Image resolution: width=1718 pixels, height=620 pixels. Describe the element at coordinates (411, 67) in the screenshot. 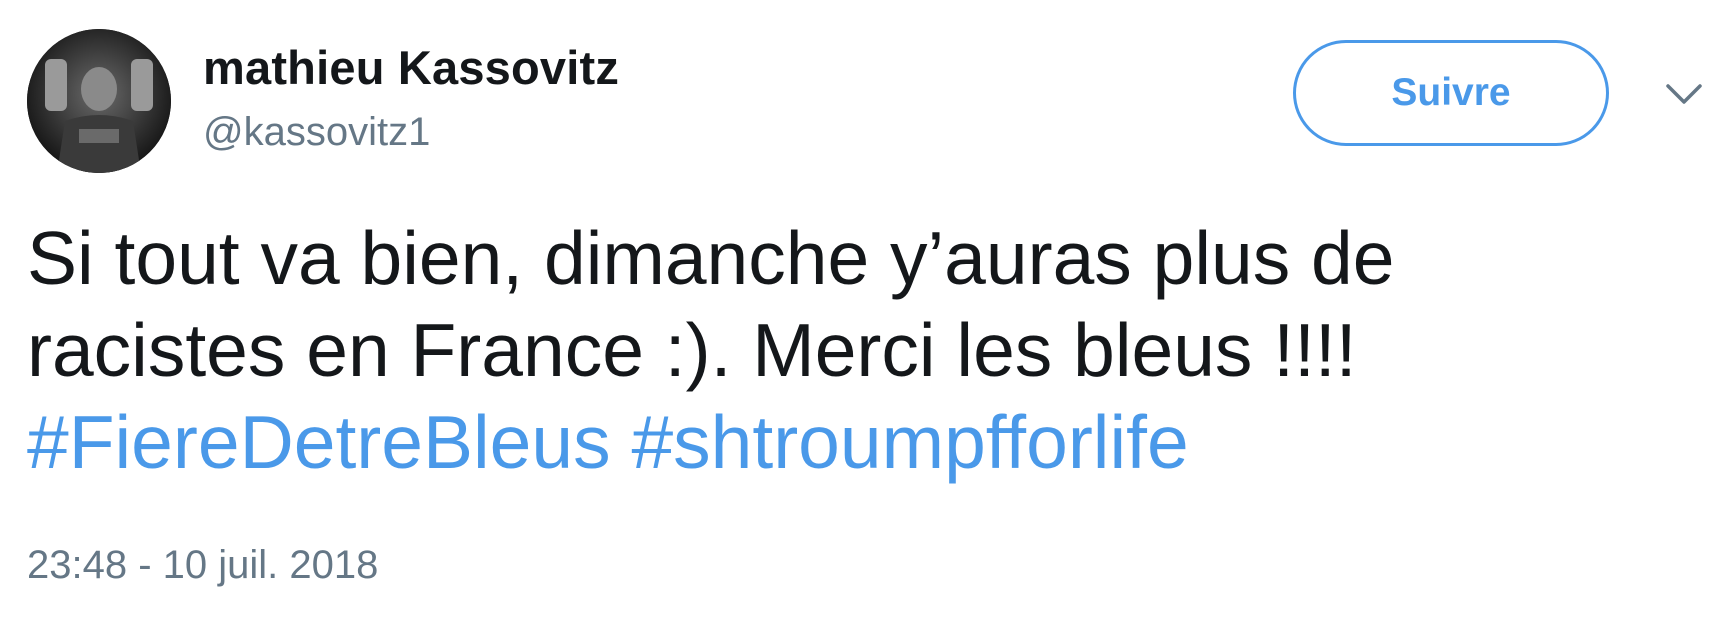

I see `display-name: mathieu Kassovitz` at that location.